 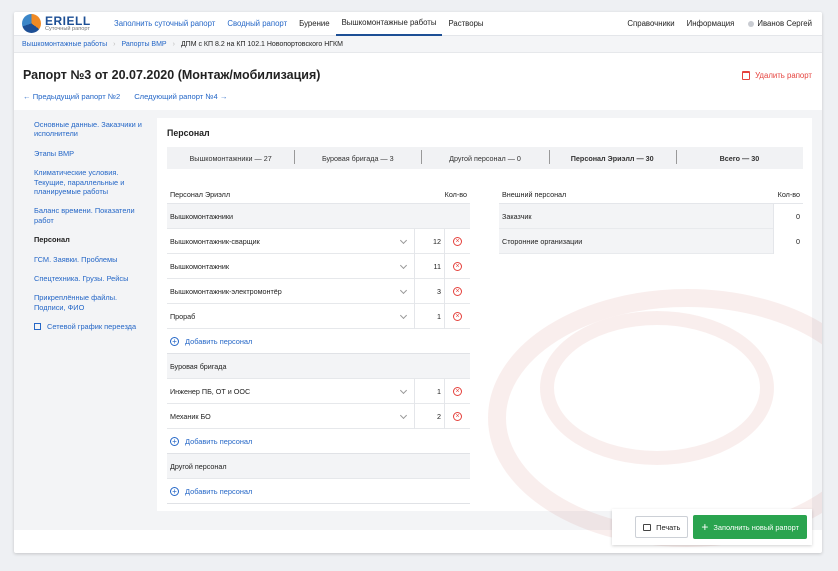 I want to click on logo: ERIELL Суточный рапорт, so click(x=65, y=23).